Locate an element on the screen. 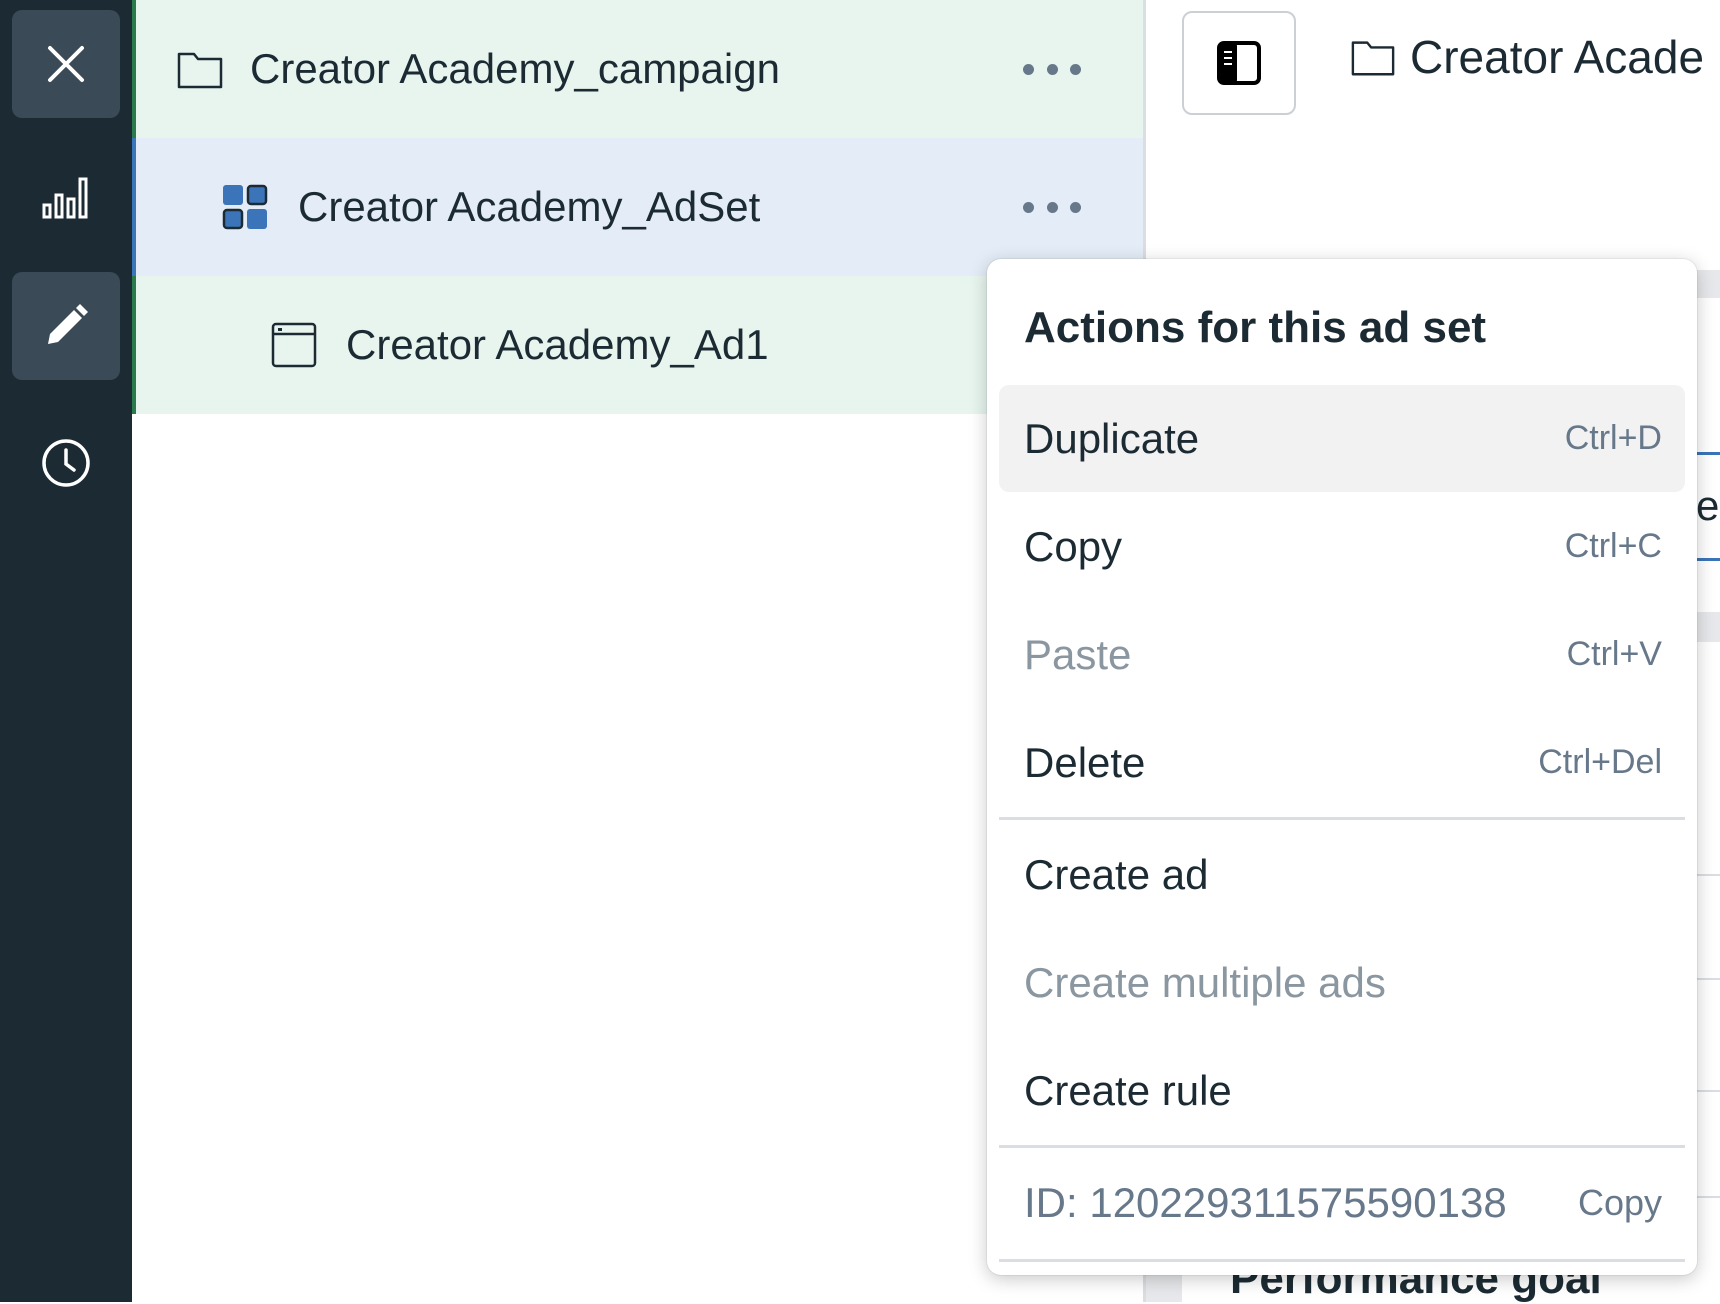 This screenshot has width=1720, height=1304. menu-item-copy: Copy Ctrl+C is located at coordinates (1342, 546).